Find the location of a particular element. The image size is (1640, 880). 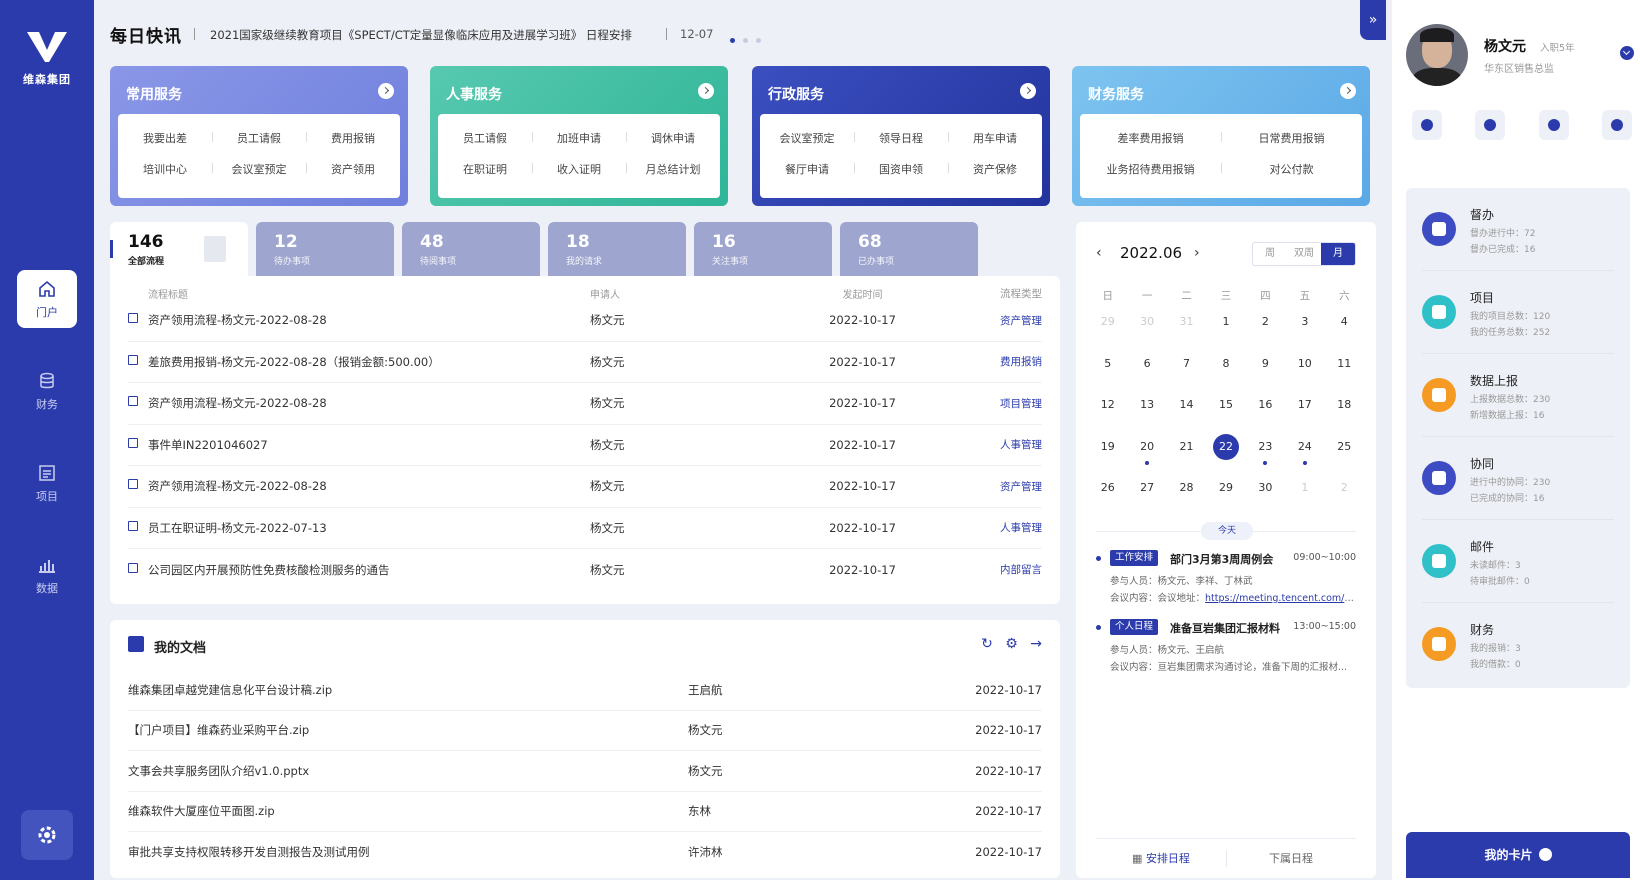

doc-name: 审批共享支持权限转移开发自测报告及测试用例 is located at coordinates (408, 852).